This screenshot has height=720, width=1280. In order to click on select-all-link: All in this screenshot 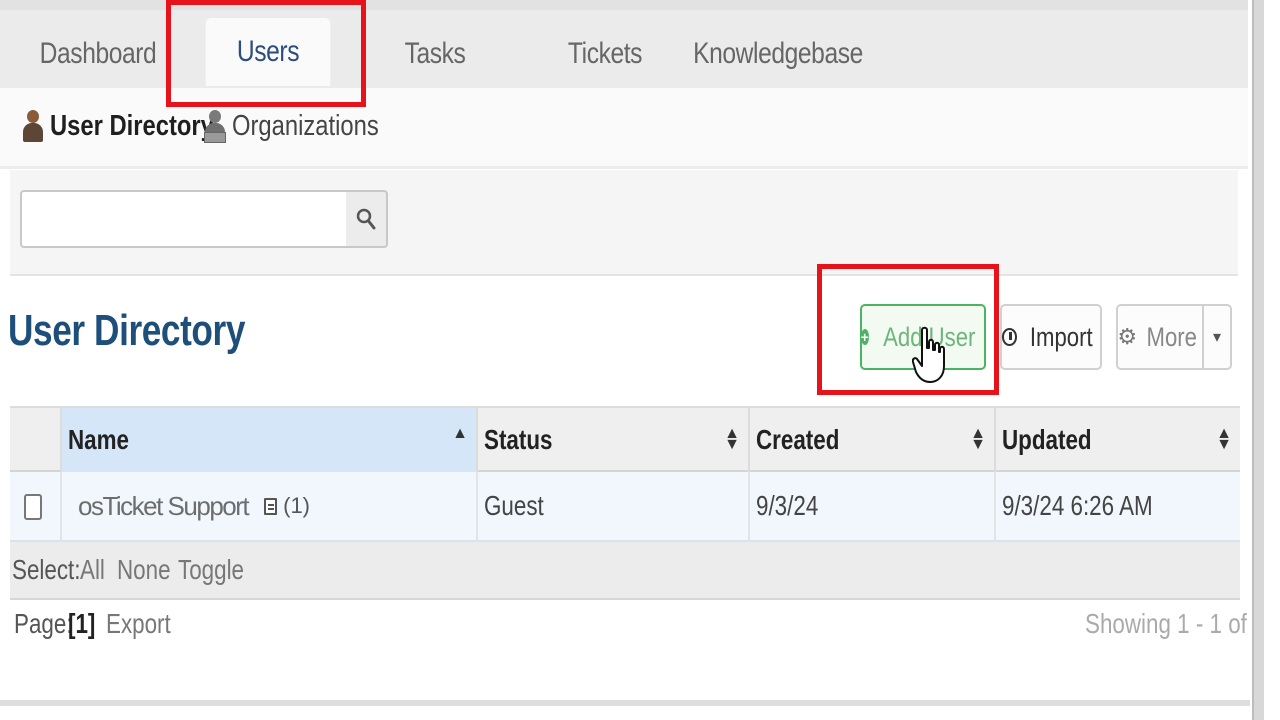, I will do `click(92, 570)`.